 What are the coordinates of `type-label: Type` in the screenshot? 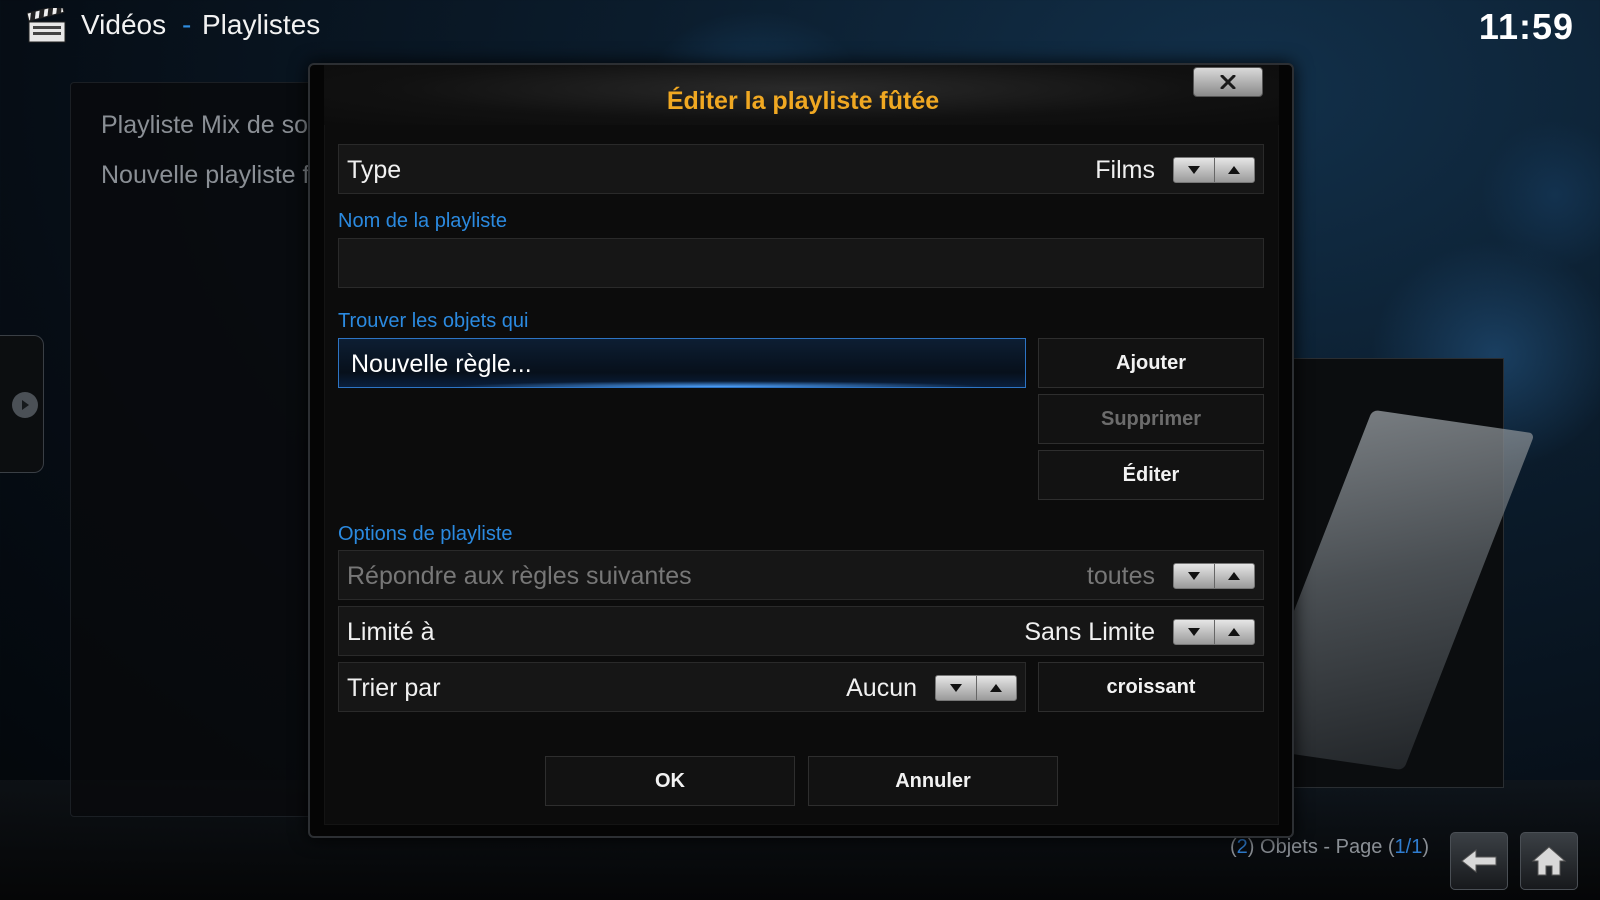 It's located at (374, 170).